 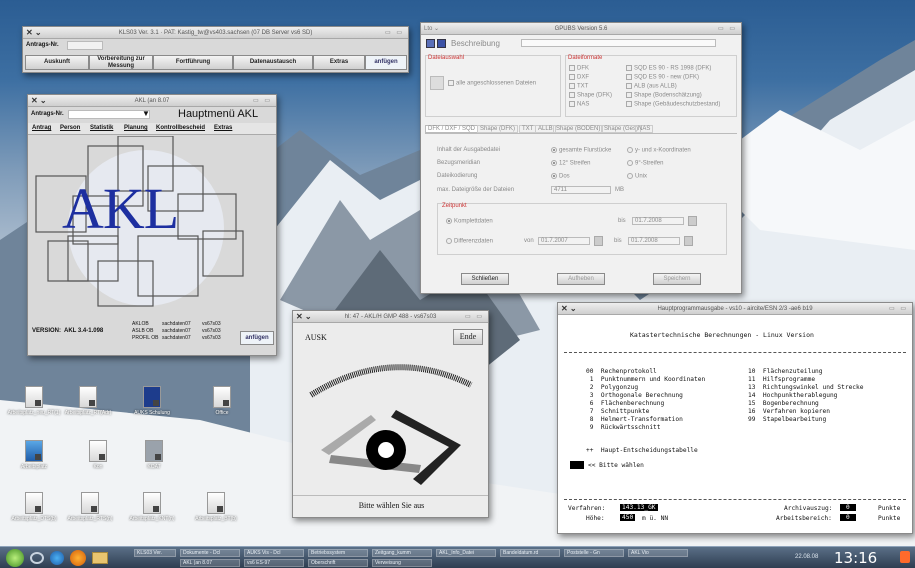 What do you see at coordinates (386, 62) in the screenshot?
I see `kls-anfuegen-button: anfügen` at bounding box center [386, 62].